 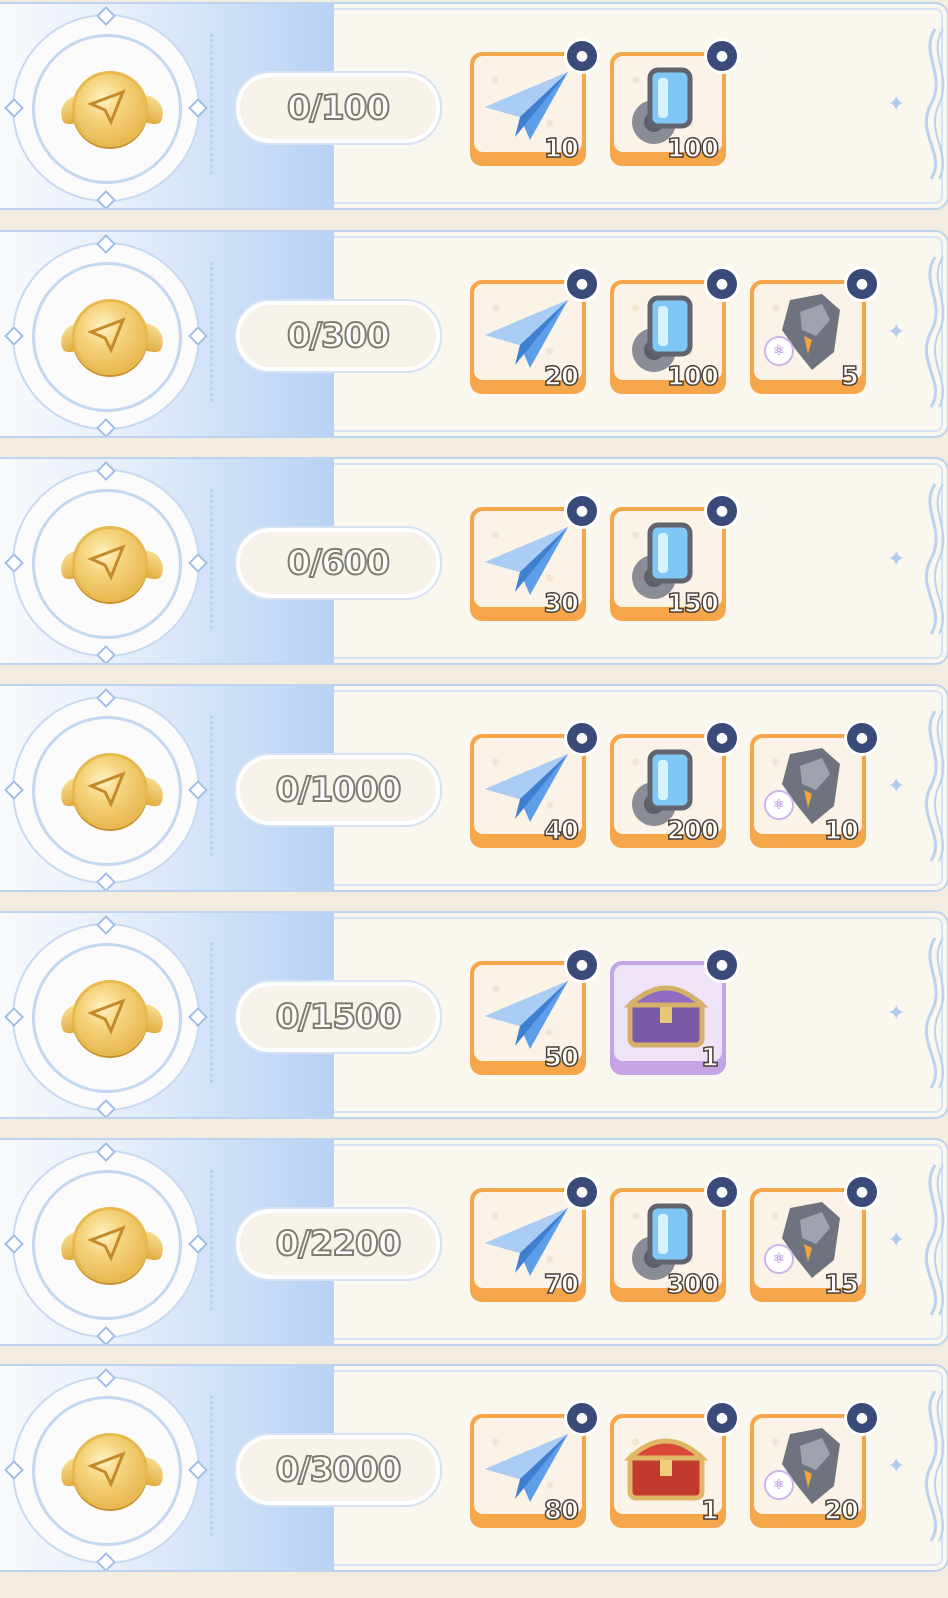 I want to click on milestone-row: 0/1500 ● 50 ● 1 ✦, so click(x=474, y=1015).